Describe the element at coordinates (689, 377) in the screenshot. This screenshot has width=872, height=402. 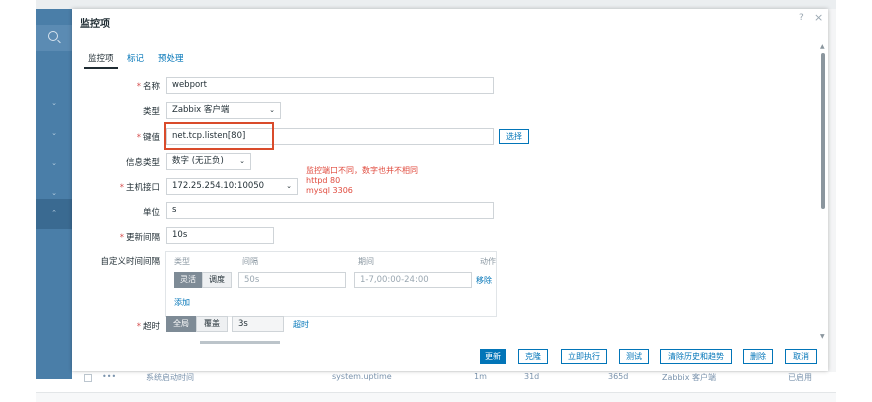
I see `row-type: Zabbix 客户端` at that location.